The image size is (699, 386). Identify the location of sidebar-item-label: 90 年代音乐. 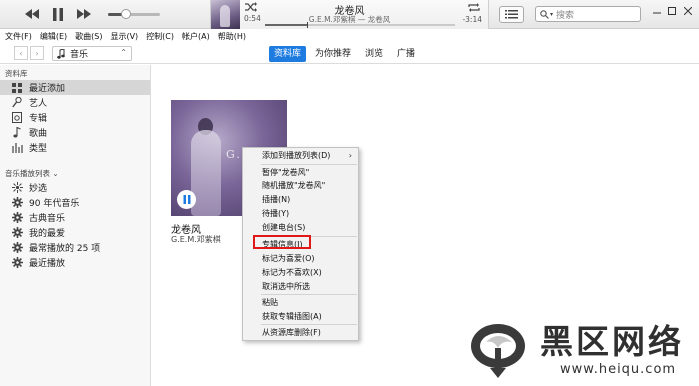
(54, 204).